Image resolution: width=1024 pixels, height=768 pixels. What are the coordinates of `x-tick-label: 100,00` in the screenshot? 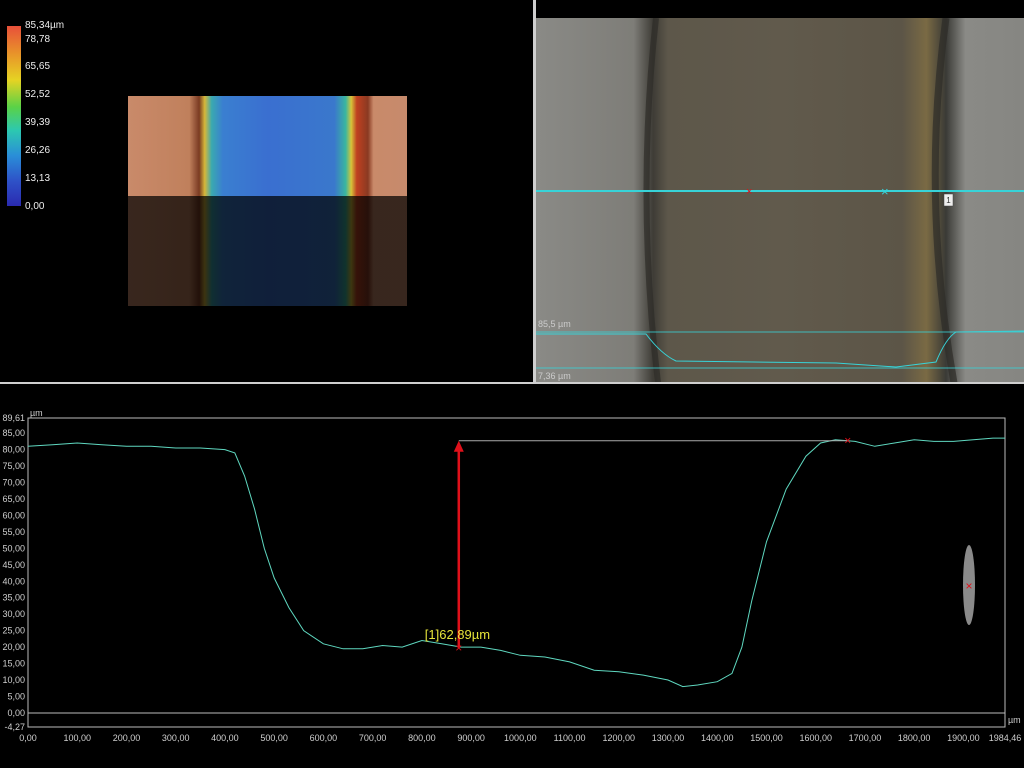 It's located at (77, 738).